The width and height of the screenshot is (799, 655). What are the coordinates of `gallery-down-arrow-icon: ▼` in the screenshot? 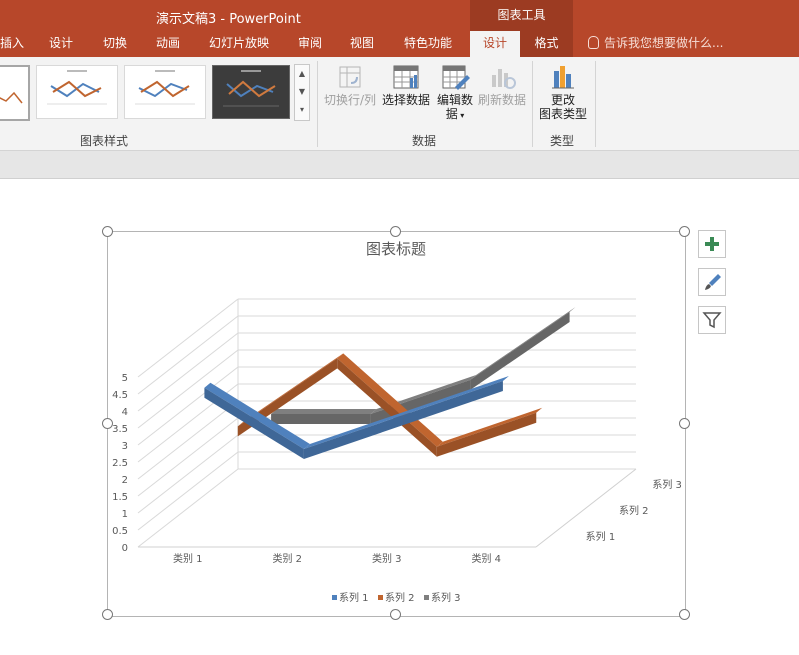 It's located at (302, 92).